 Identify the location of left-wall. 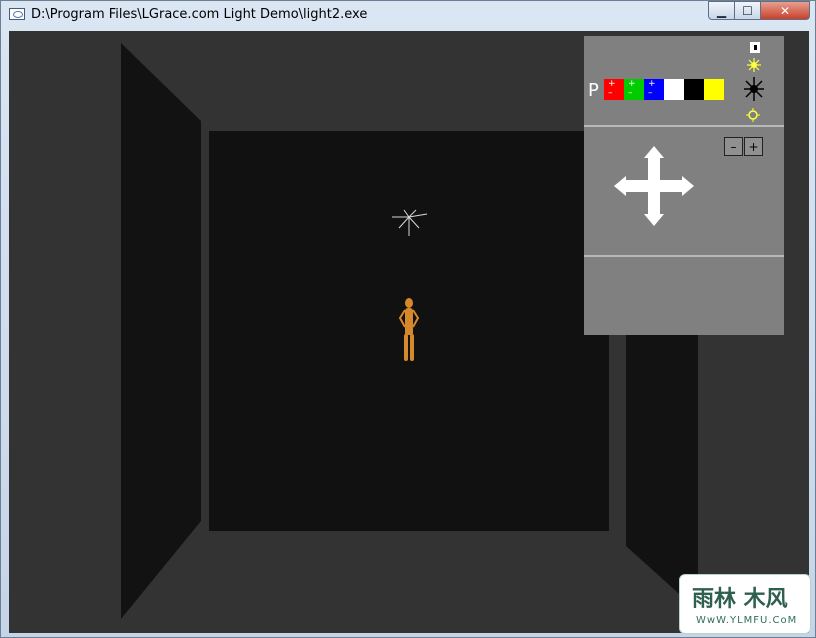
(161, 331).